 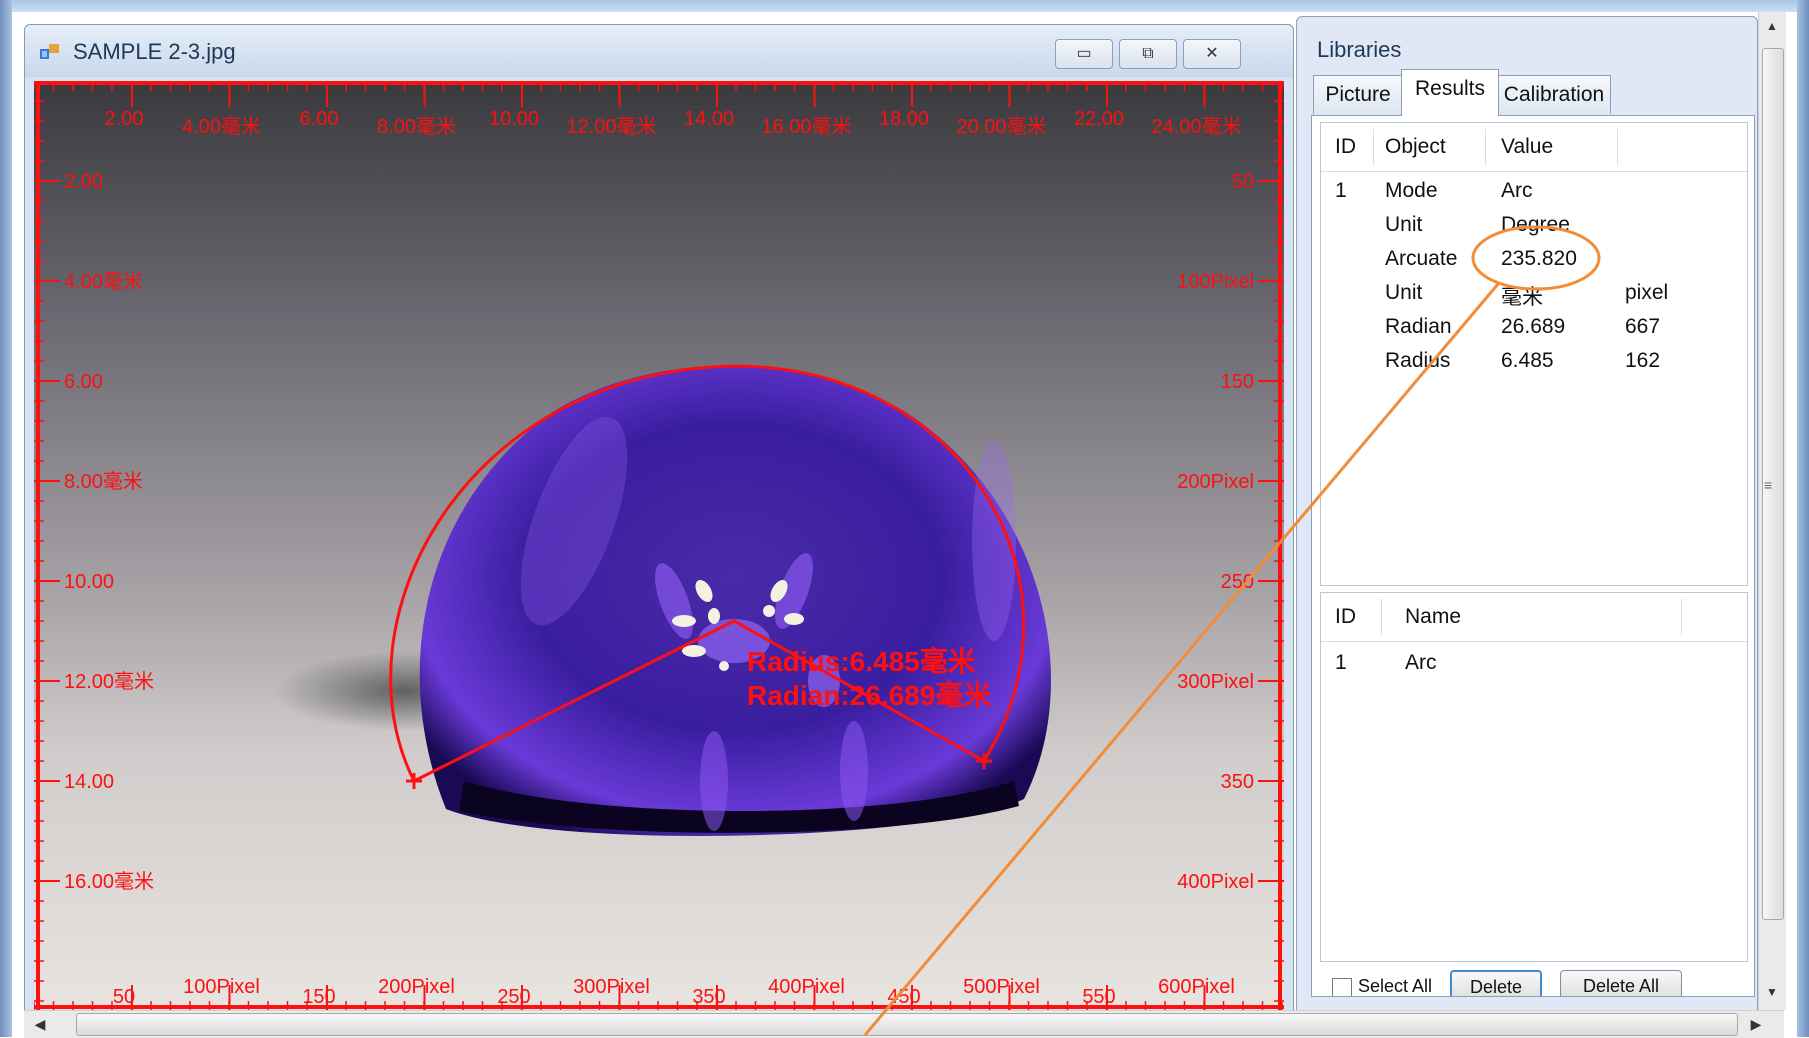 I want to click on ruler-right-tick-label: 100Pixel, so click(x=1215, y=282).